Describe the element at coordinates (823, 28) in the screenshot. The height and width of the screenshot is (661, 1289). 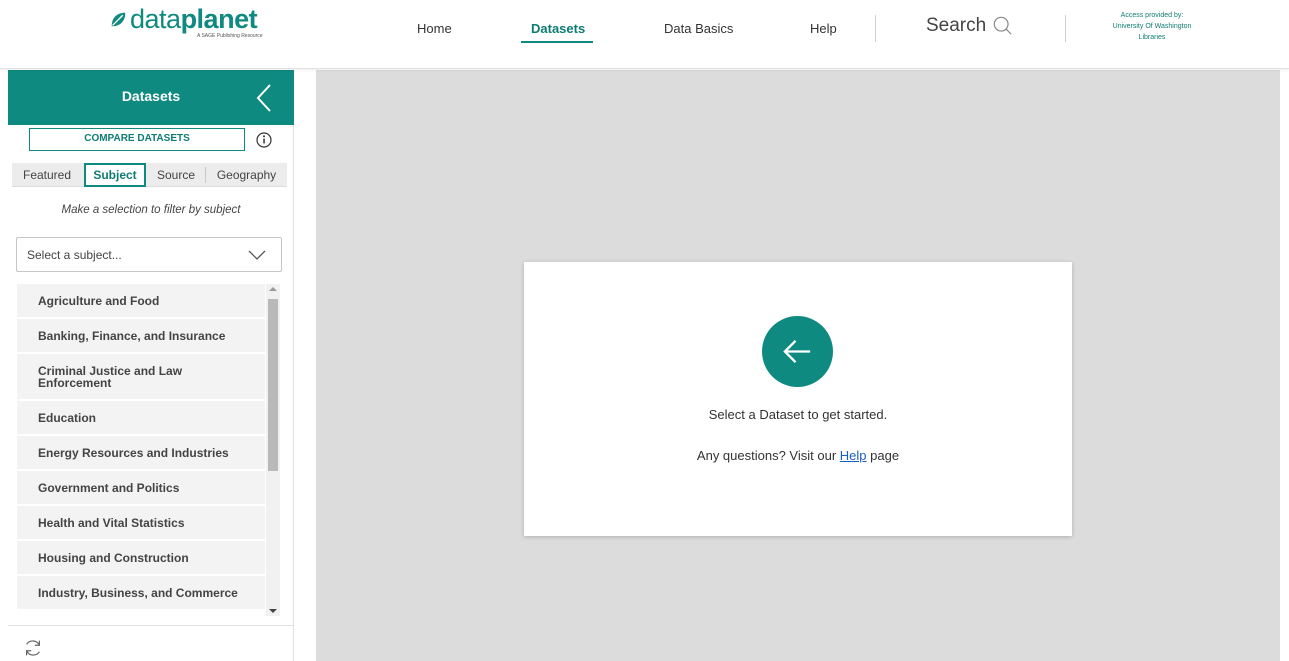
I see `nav-help: Help` at that location.